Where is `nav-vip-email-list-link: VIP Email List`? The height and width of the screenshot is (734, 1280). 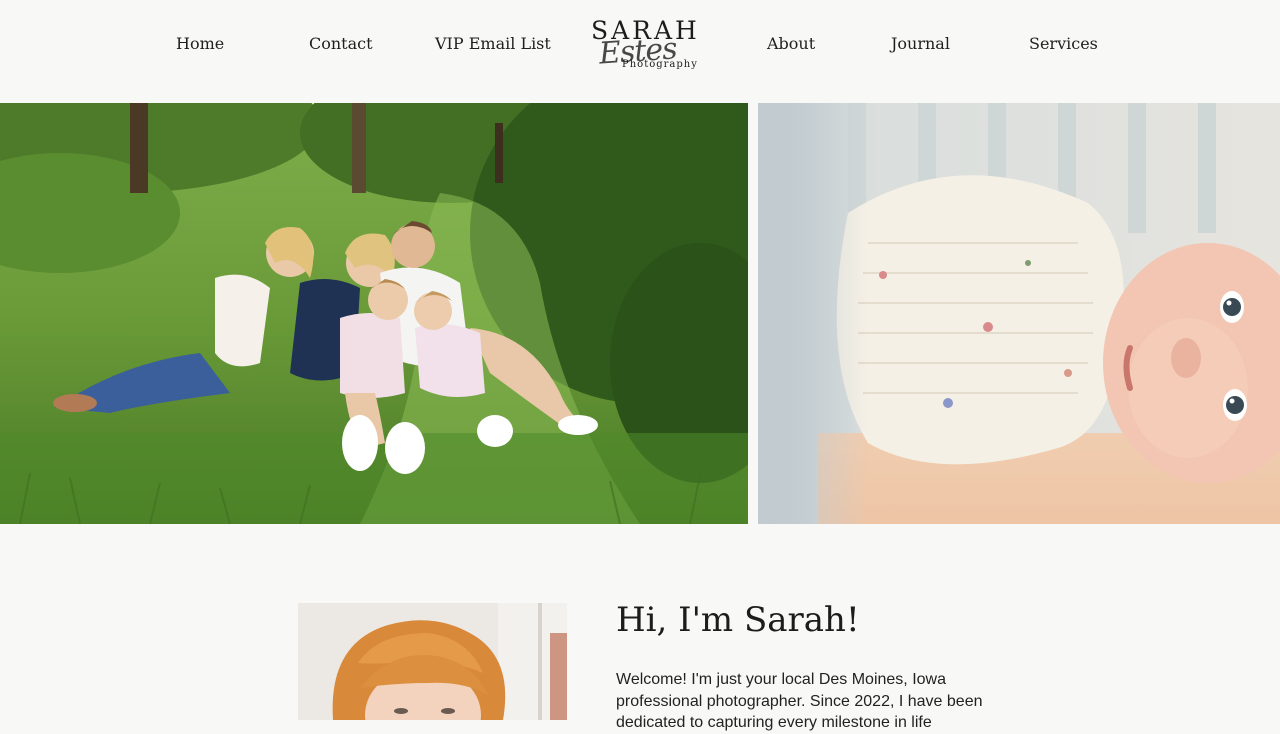
nav-vip-email-list-link: VIP Email List is located at coordinates (493, 43).